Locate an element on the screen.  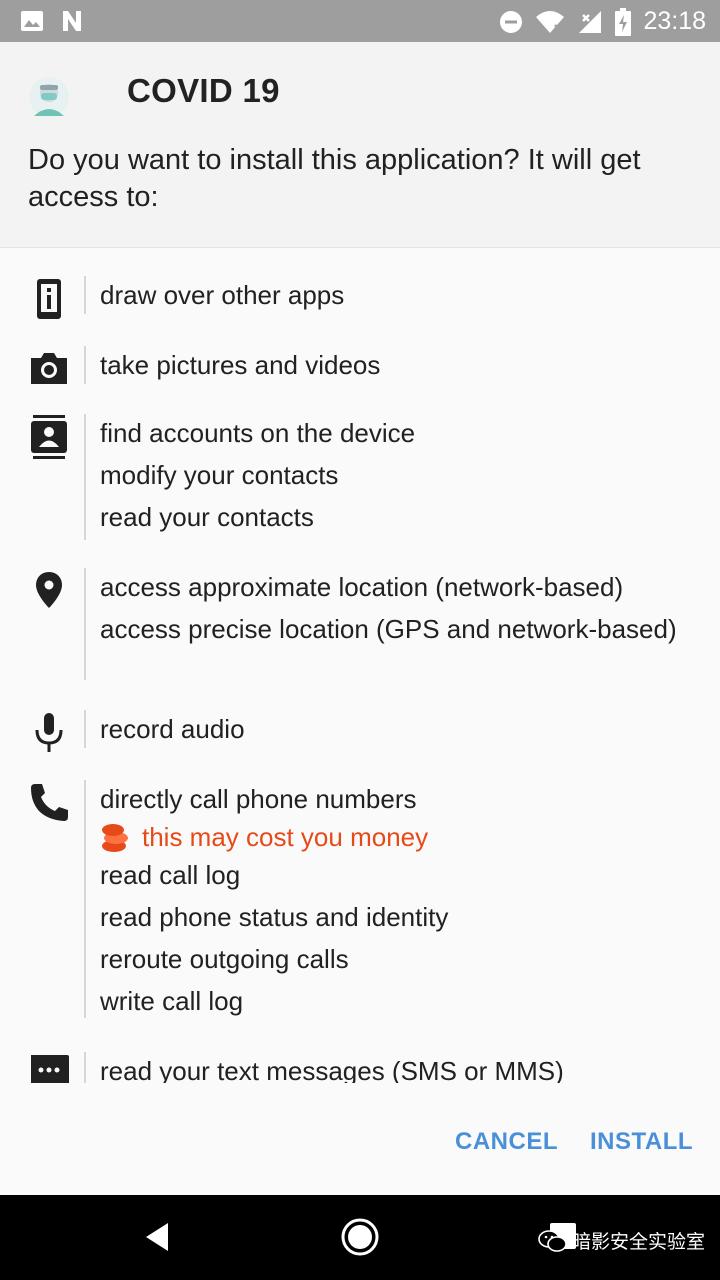
permission-item: reroute outgoing calls is located at coordinates (224, 959).